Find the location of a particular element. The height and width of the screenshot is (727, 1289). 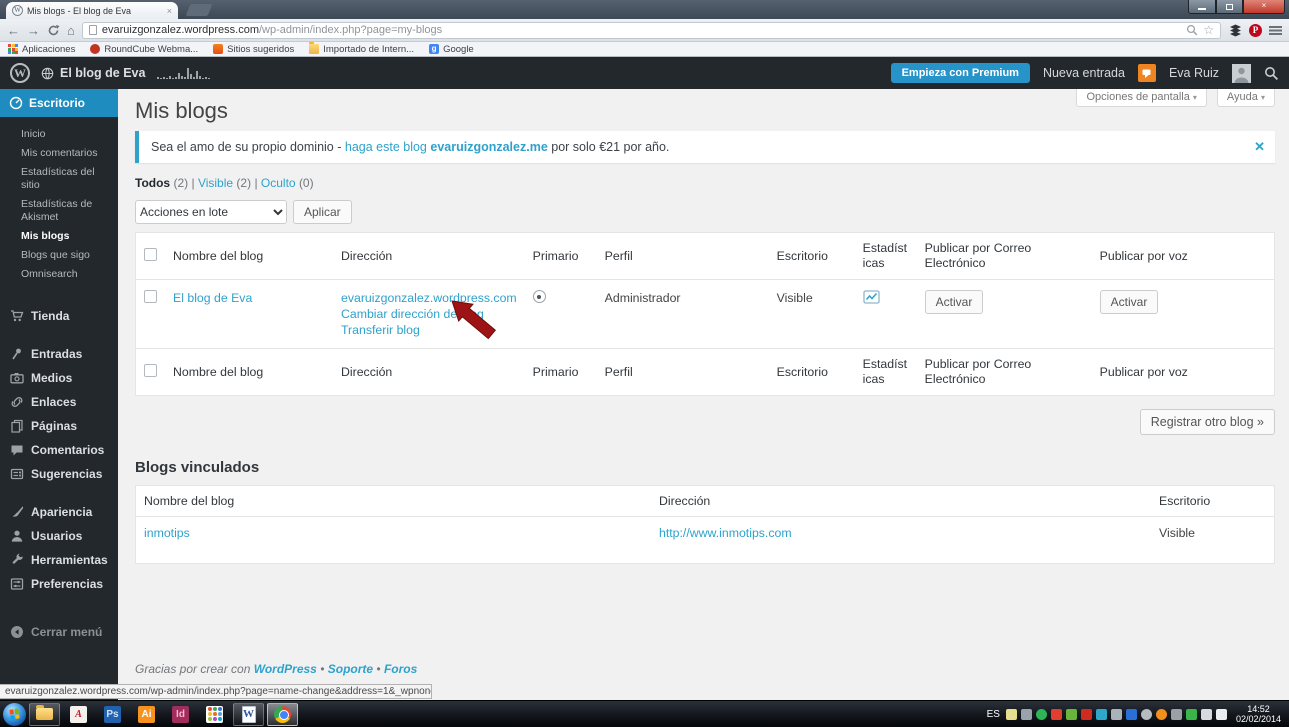

sidebar-item-escritorio: Escritorio is located at coordinates (62, 103).